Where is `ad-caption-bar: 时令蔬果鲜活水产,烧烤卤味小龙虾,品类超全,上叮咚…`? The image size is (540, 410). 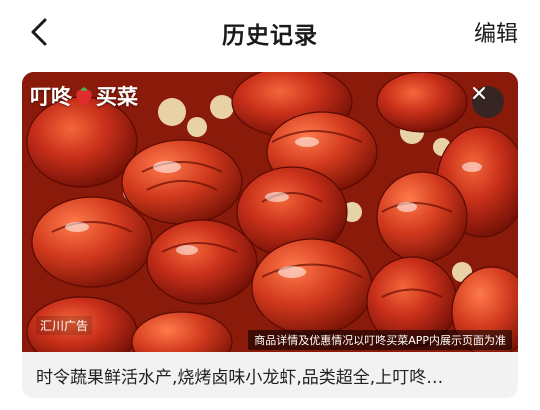 ad-caption-bar: 时令蔬果鲜活水产,烧烤卤味小龙虾,品类超全,上叮咚… is located at coordinates (270, 375).